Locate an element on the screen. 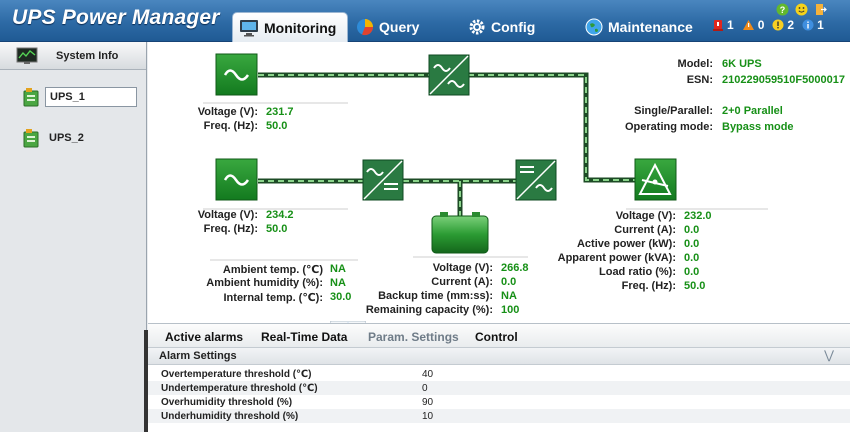 The image size is (850, 432). setting-name: Overtemperature threshold (℃) is located at coordinates (236, 374).